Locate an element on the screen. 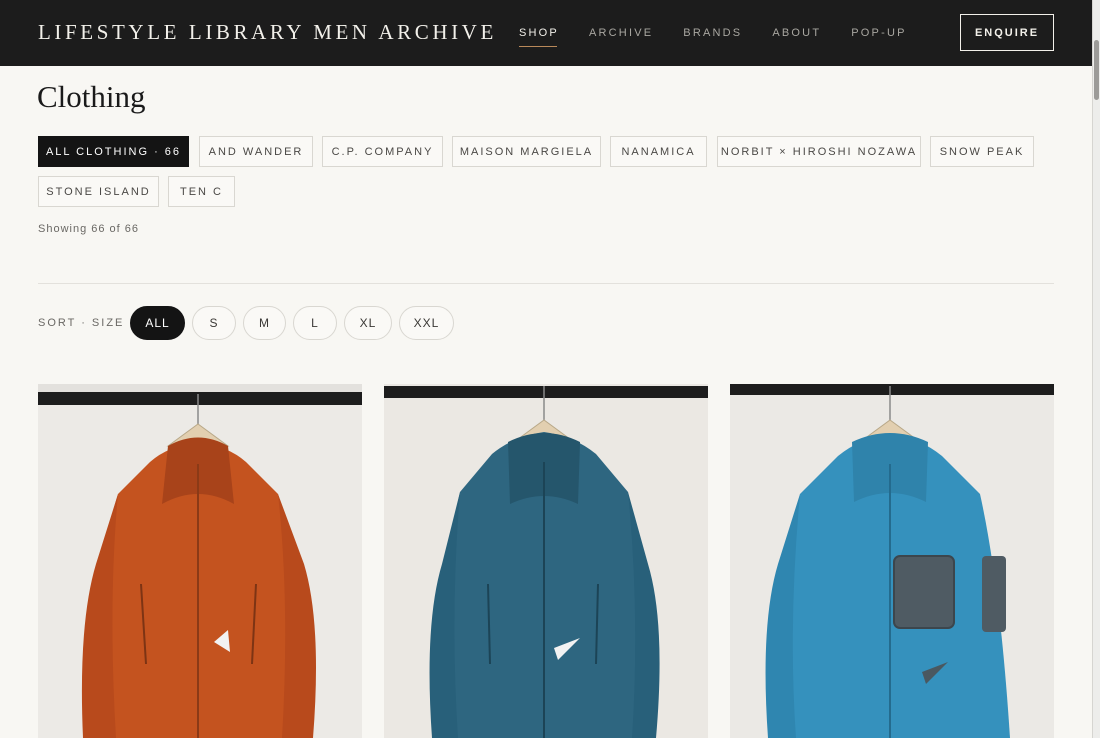 The height and width of the screenshot is (738, 1100). product-image-teal-jacket is located at coordinates (546, 561).